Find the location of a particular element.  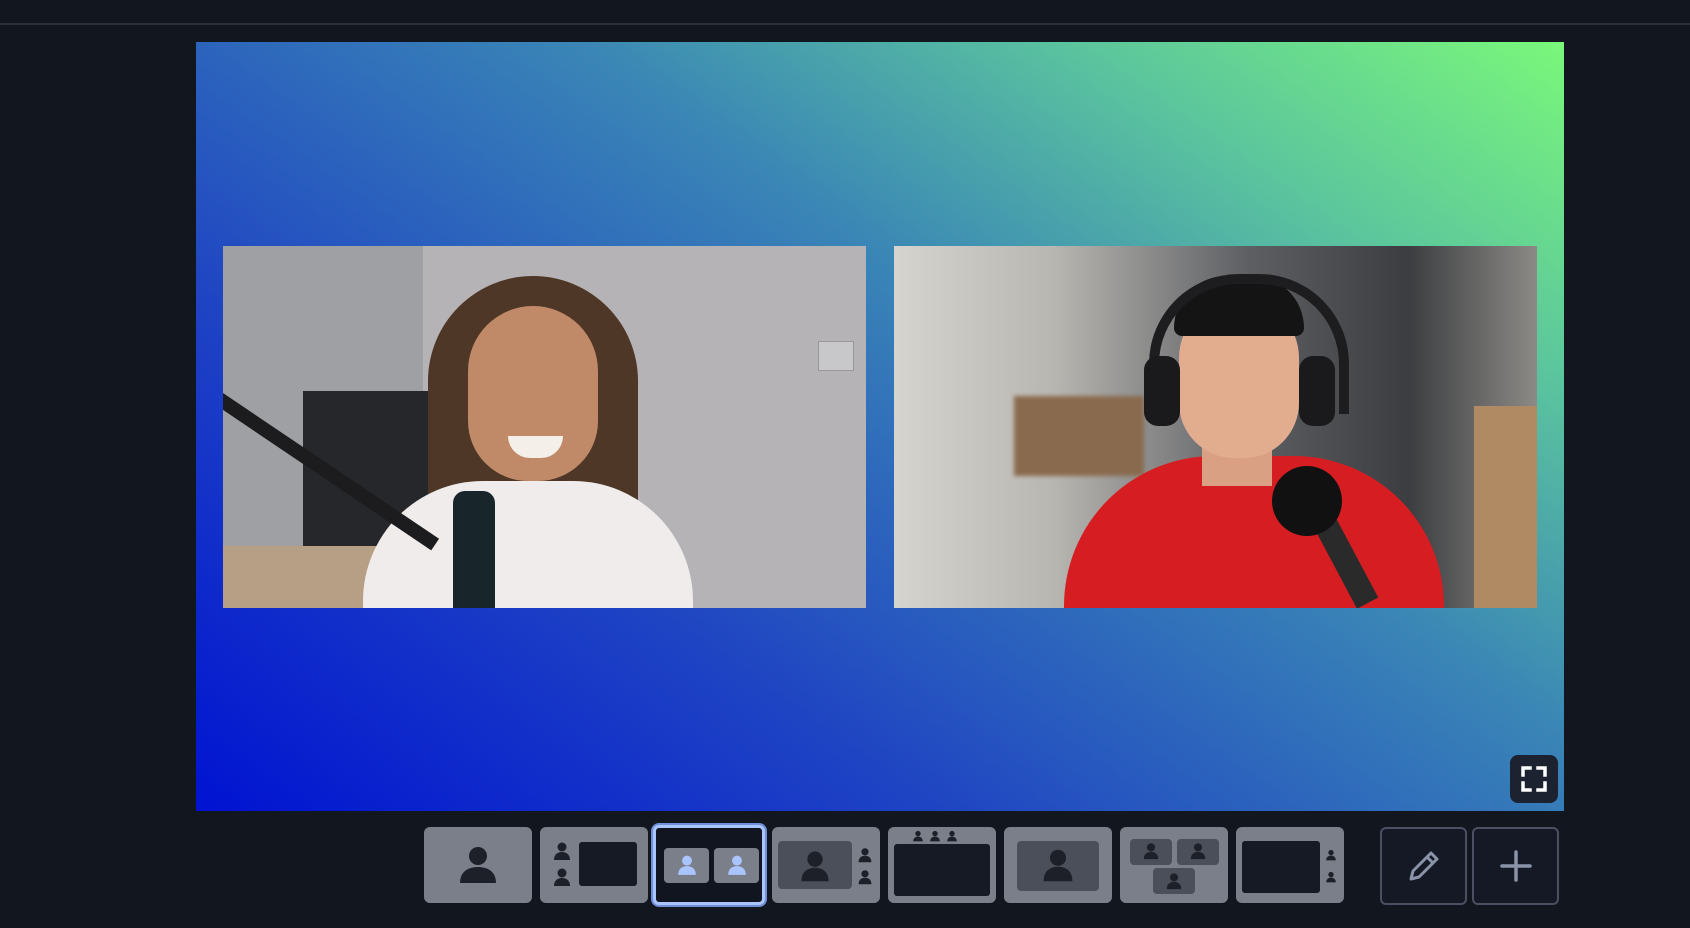

fullscreen-icon is located at coordinates (1534, 779).